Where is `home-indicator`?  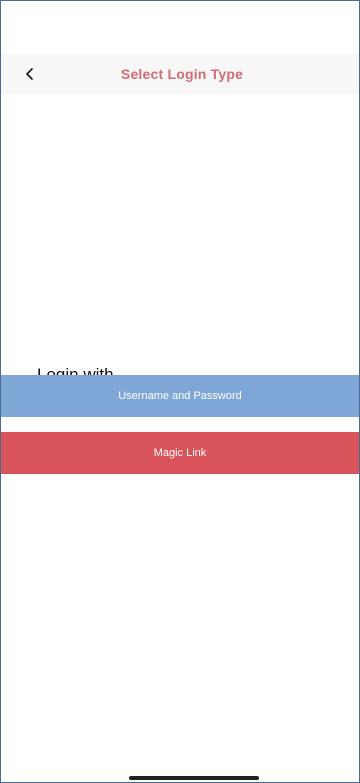 home-indicator is located at coordinates (194, 778).